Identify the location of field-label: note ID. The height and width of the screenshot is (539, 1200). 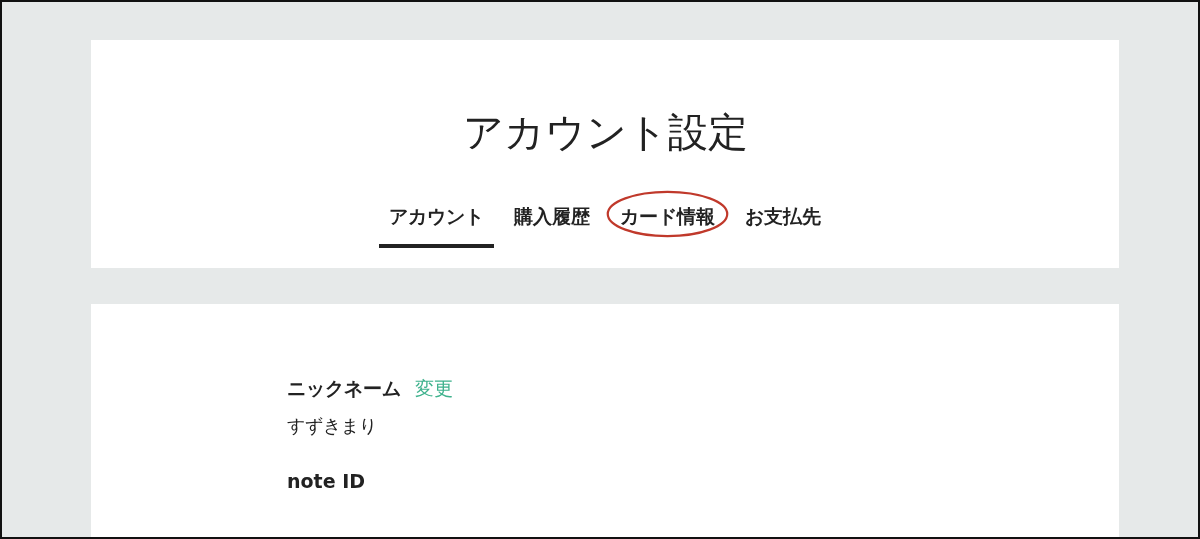
(326, 481).